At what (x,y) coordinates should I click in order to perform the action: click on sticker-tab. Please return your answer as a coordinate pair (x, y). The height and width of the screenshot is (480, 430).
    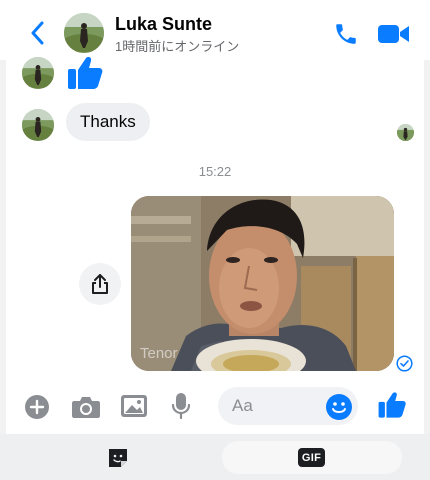
    Looking at the image, I should click on (118, 458).